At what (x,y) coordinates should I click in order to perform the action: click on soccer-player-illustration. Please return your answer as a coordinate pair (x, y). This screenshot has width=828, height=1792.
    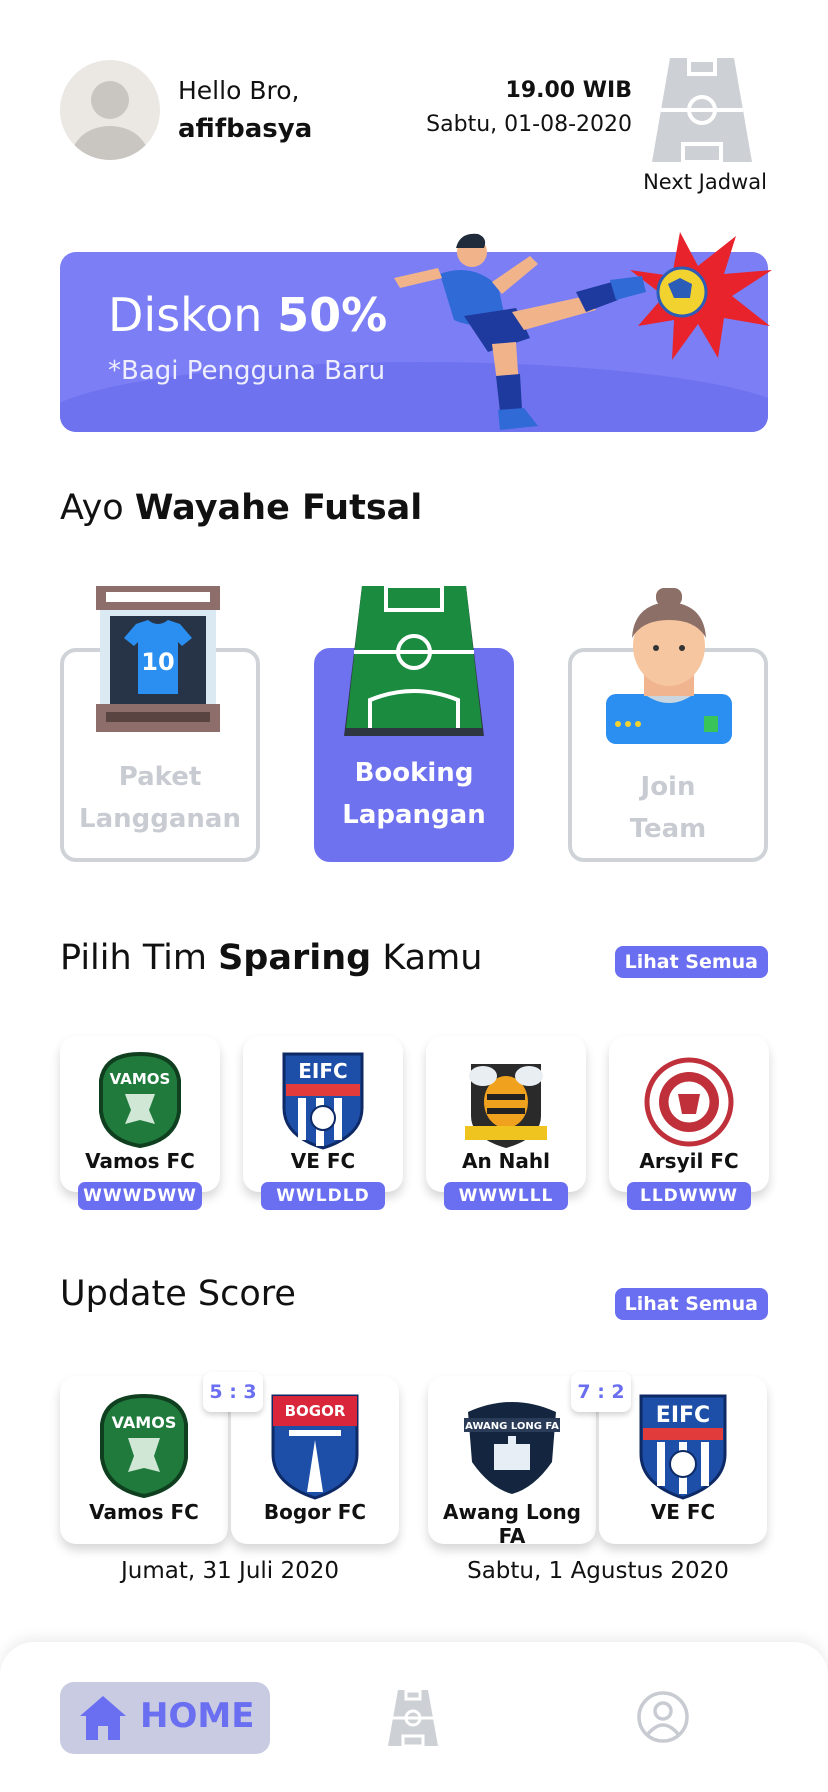
    Looking at the image, I should click on (583, 331).